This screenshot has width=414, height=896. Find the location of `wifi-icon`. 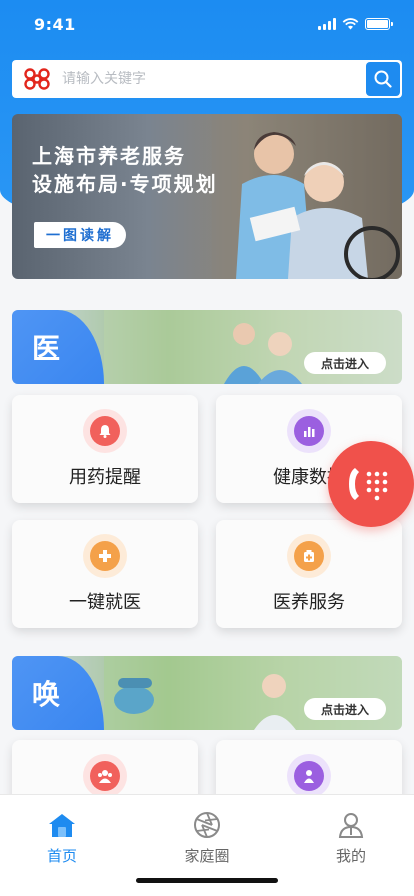

wifi-icon is located at coordinates (350, 24).